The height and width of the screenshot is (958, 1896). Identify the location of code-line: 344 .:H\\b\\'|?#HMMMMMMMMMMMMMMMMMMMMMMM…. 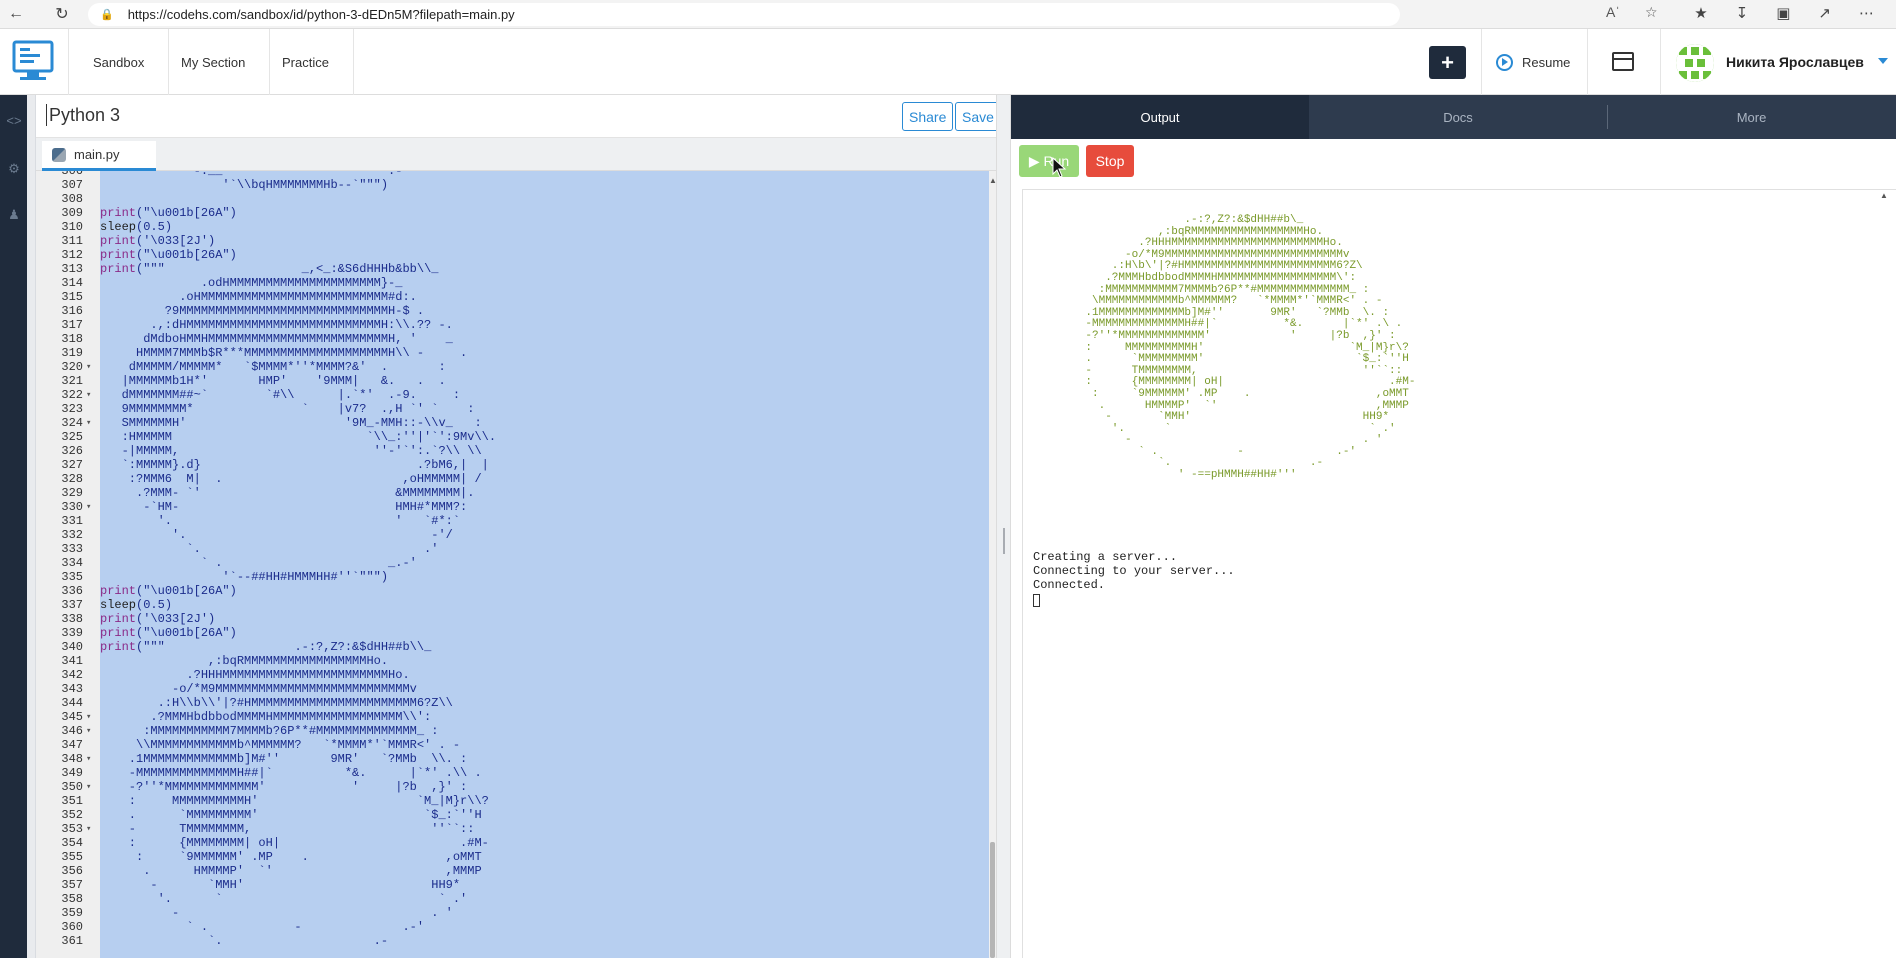
(512, 703).